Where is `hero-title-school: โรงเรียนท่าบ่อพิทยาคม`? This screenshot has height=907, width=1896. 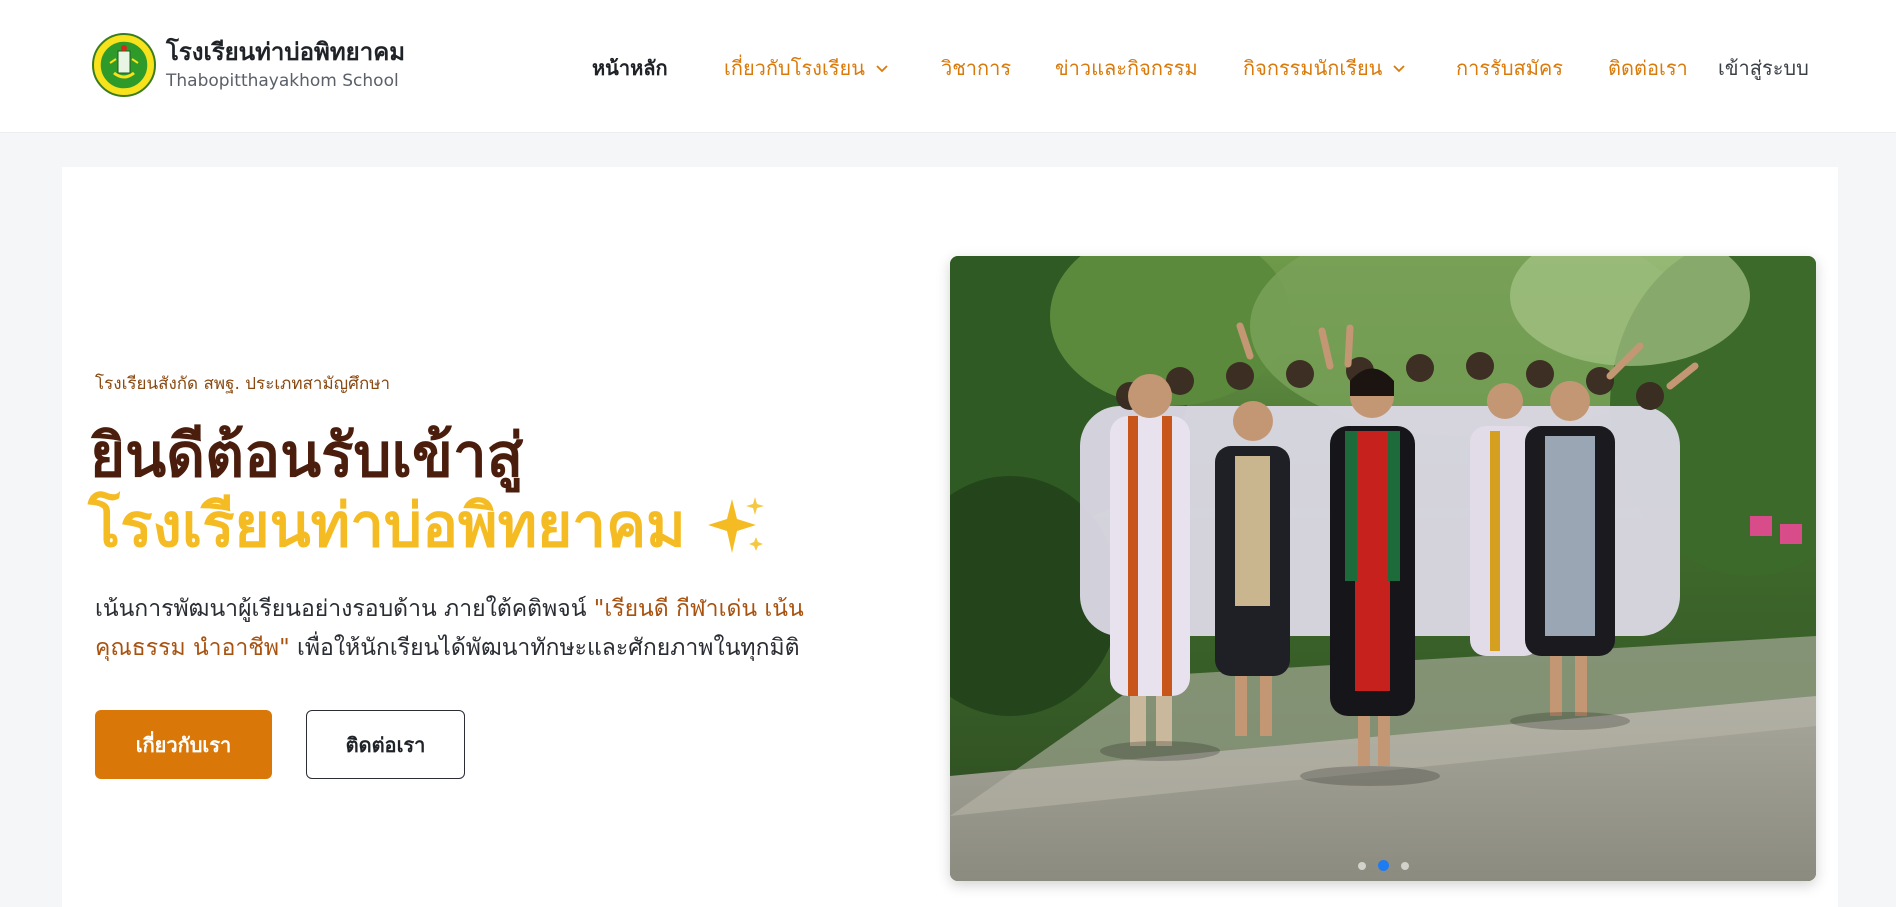 hero-title-school: โรงเรียนท่าบ่อพิทยาคม is located at coordinates (387, 526).